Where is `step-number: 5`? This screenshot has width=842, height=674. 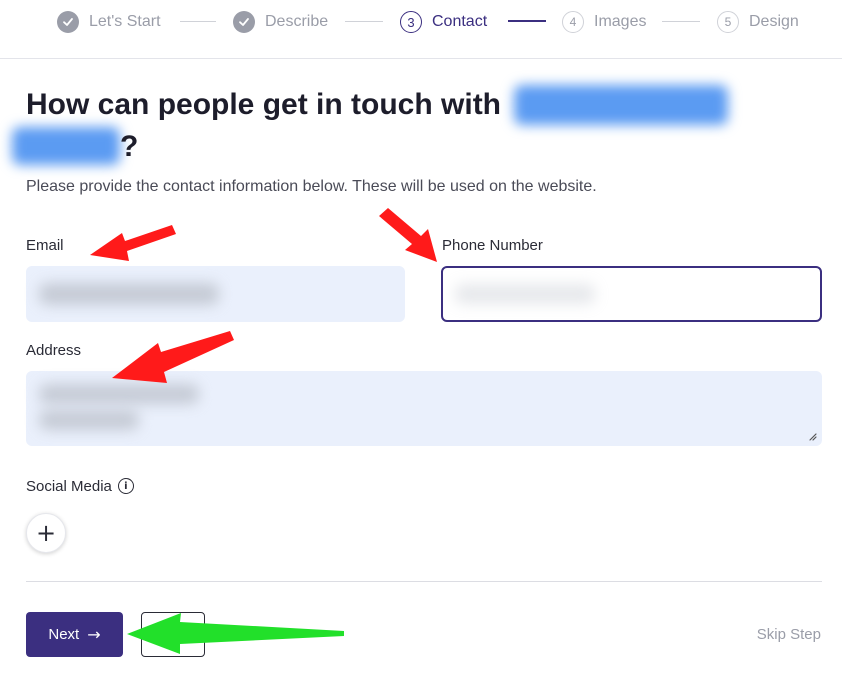 step-number: 5 is located at coordinates (728, 22).